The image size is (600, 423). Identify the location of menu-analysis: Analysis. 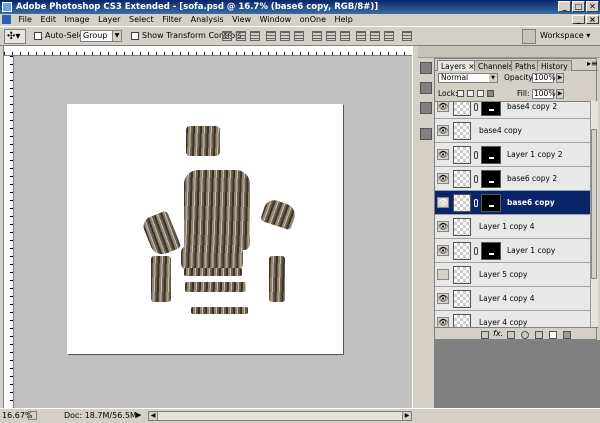
(207, 20).